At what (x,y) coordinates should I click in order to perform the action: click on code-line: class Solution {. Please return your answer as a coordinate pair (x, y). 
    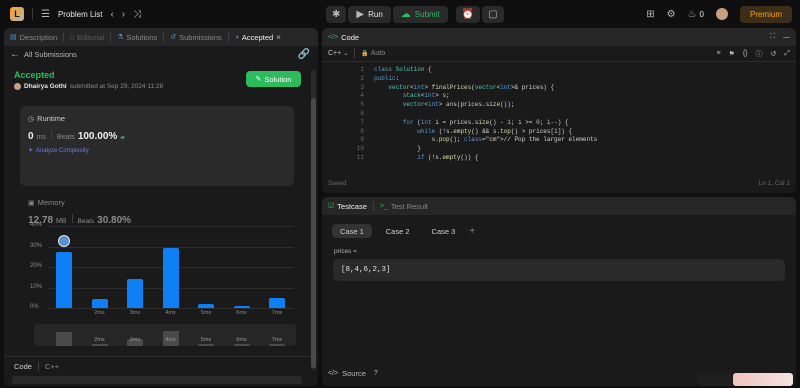
    Looking at the image, I should click on (403, 70).